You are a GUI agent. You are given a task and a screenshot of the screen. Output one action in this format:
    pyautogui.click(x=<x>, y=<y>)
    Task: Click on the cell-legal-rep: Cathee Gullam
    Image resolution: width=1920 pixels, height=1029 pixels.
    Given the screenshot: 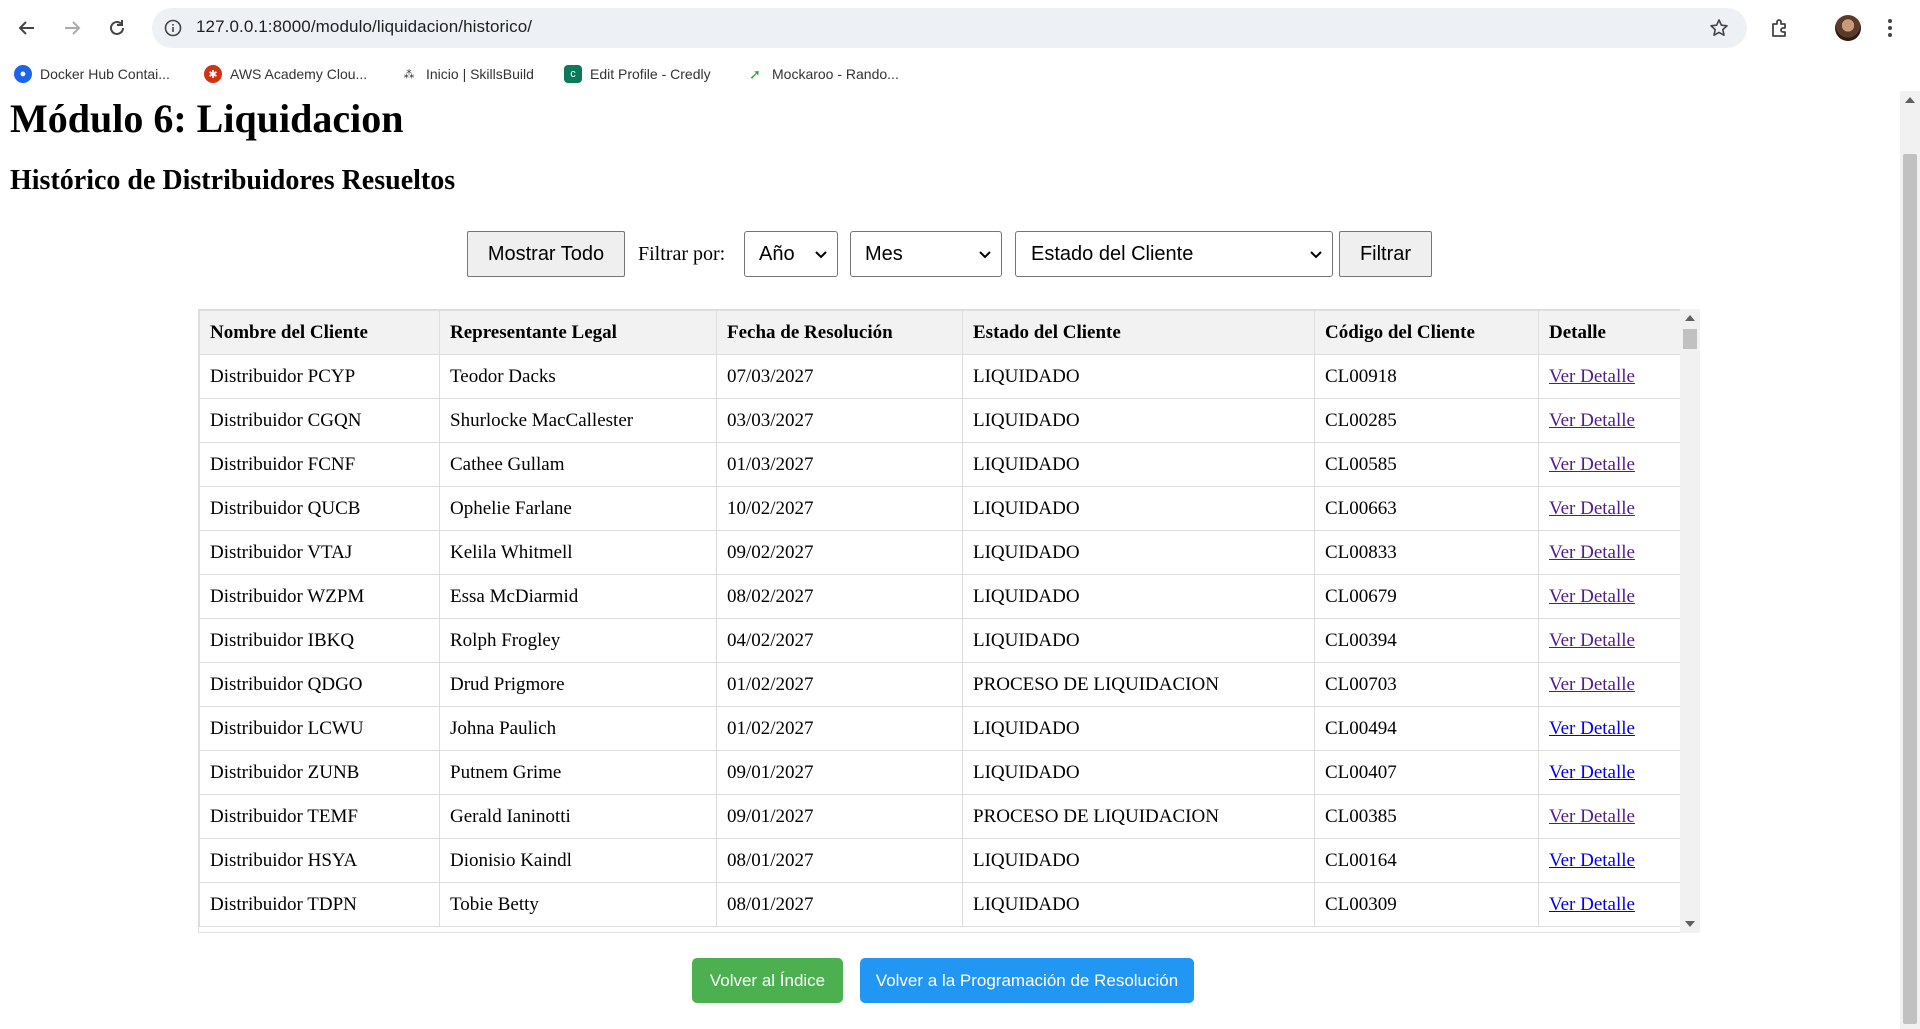 What is the action you would take?
    pyautogui.click(x=578, y=464)
    